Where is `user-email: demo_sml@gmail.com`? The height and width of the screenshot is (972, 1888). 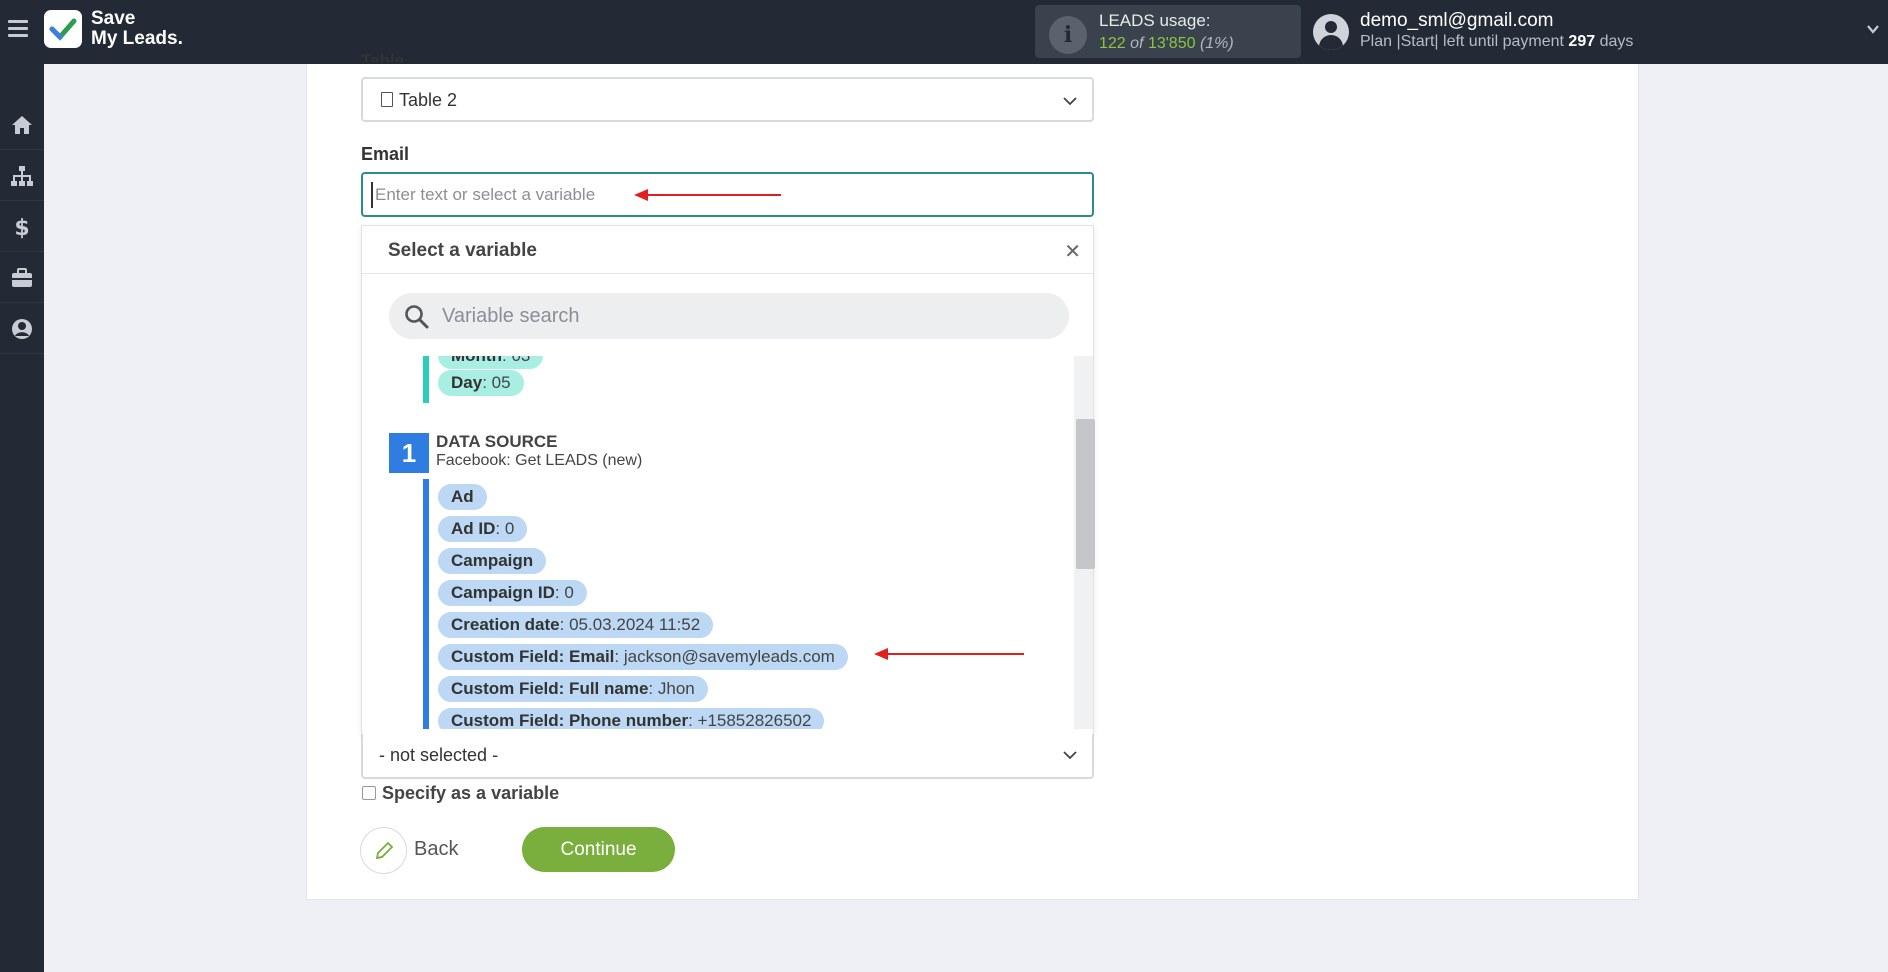
user-email: demo_sml@gmail.com is located at coordinates (1457, 21).